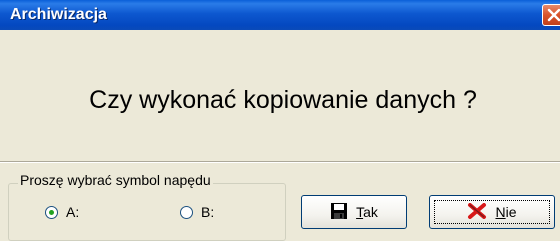 The width and height of the screenshot is (560, 241). Describe the element at coordinates (58, 14) in the screenshot. I see `window-title: Archiwizacja` at that location.